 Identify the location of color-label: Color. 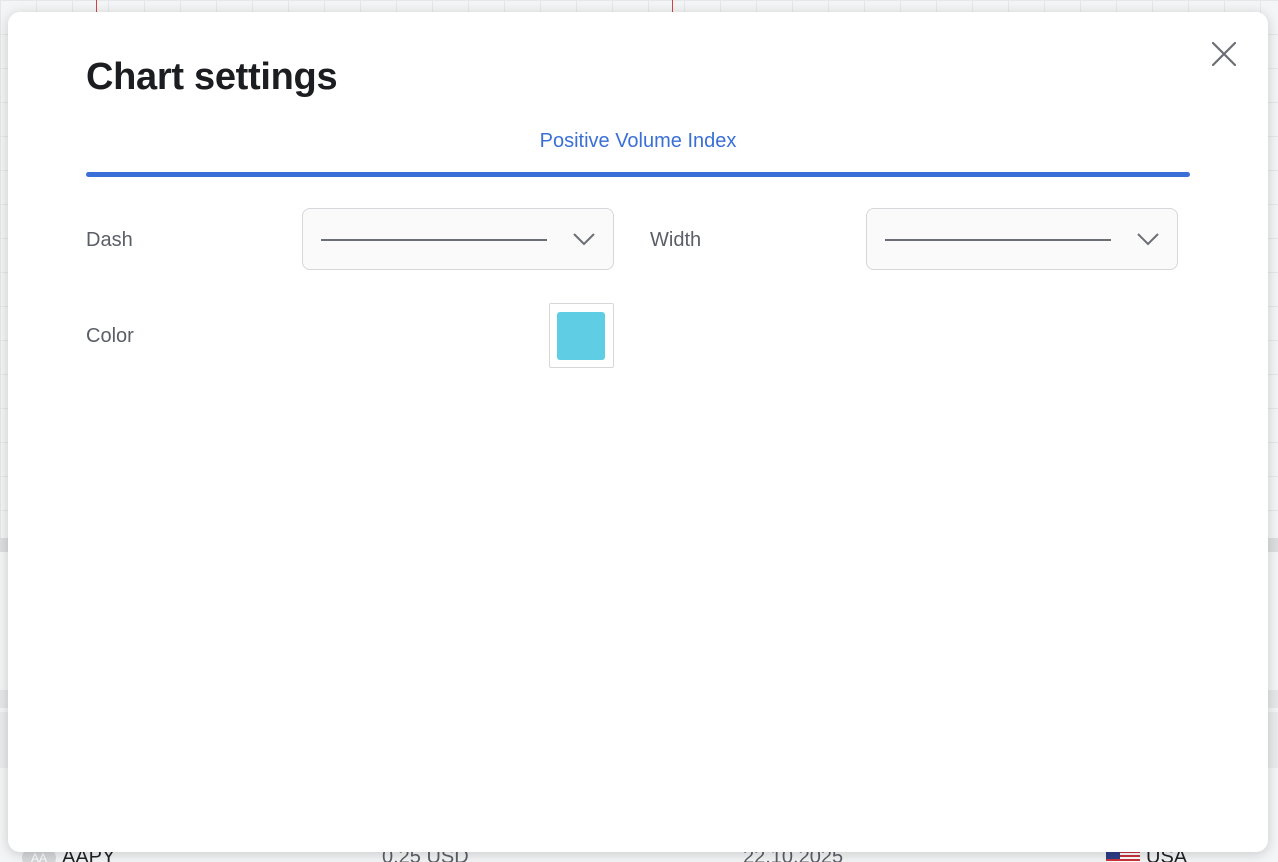
(110, 336).